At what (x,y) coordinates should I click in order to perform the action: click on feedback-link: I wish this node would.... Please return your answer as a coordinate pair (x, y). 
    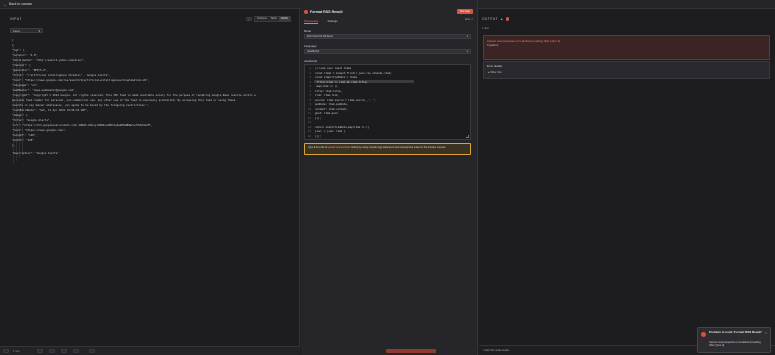
    Looking at the image, I should click on (497, 350).